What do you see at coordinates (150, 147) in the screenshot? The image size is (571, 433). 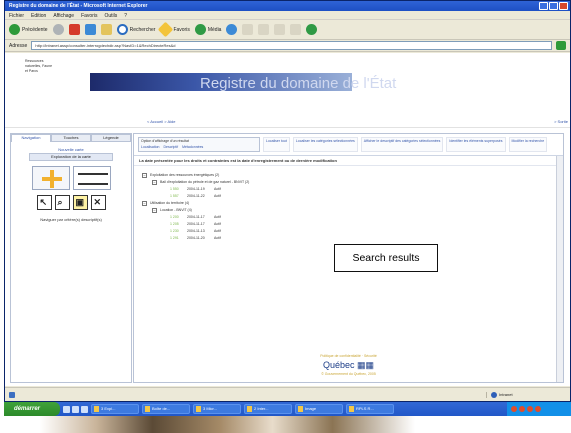 I see `radio-localisation: Localisation` at bounding box center [150, 147].